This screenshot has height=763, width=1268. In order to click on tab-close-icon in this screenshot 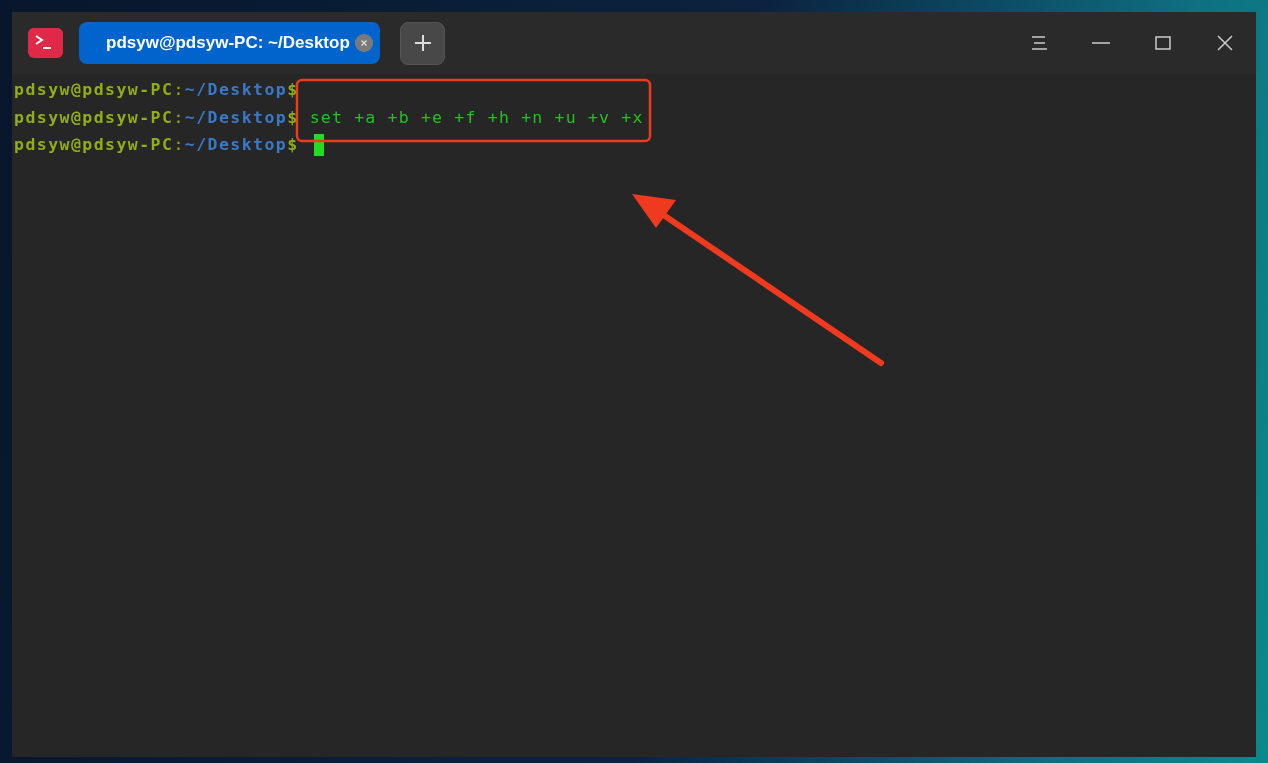, I will do `click(364, 43)`.